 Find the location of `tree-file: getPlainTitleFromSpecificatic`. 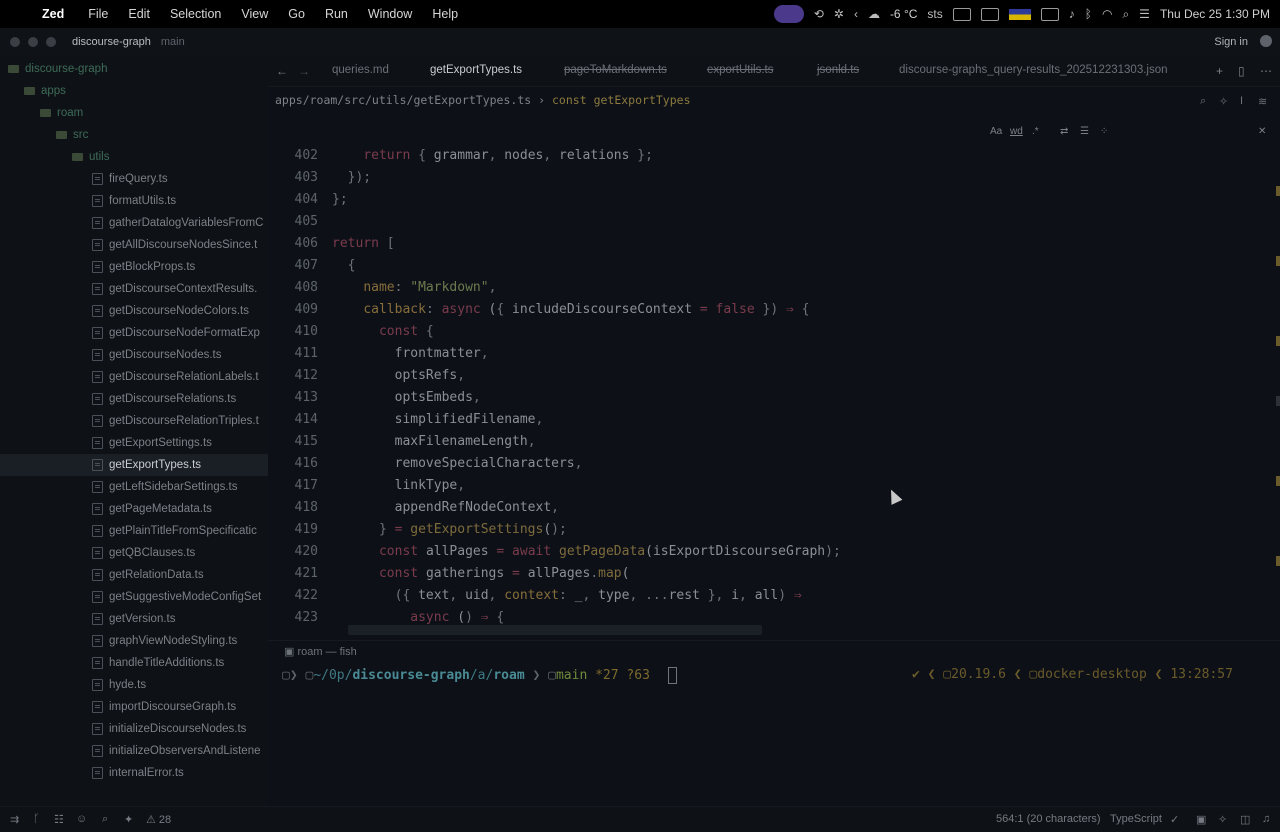

tree-file: getPlainTitleFromSpecificatic is located at coordinates (134, 531).